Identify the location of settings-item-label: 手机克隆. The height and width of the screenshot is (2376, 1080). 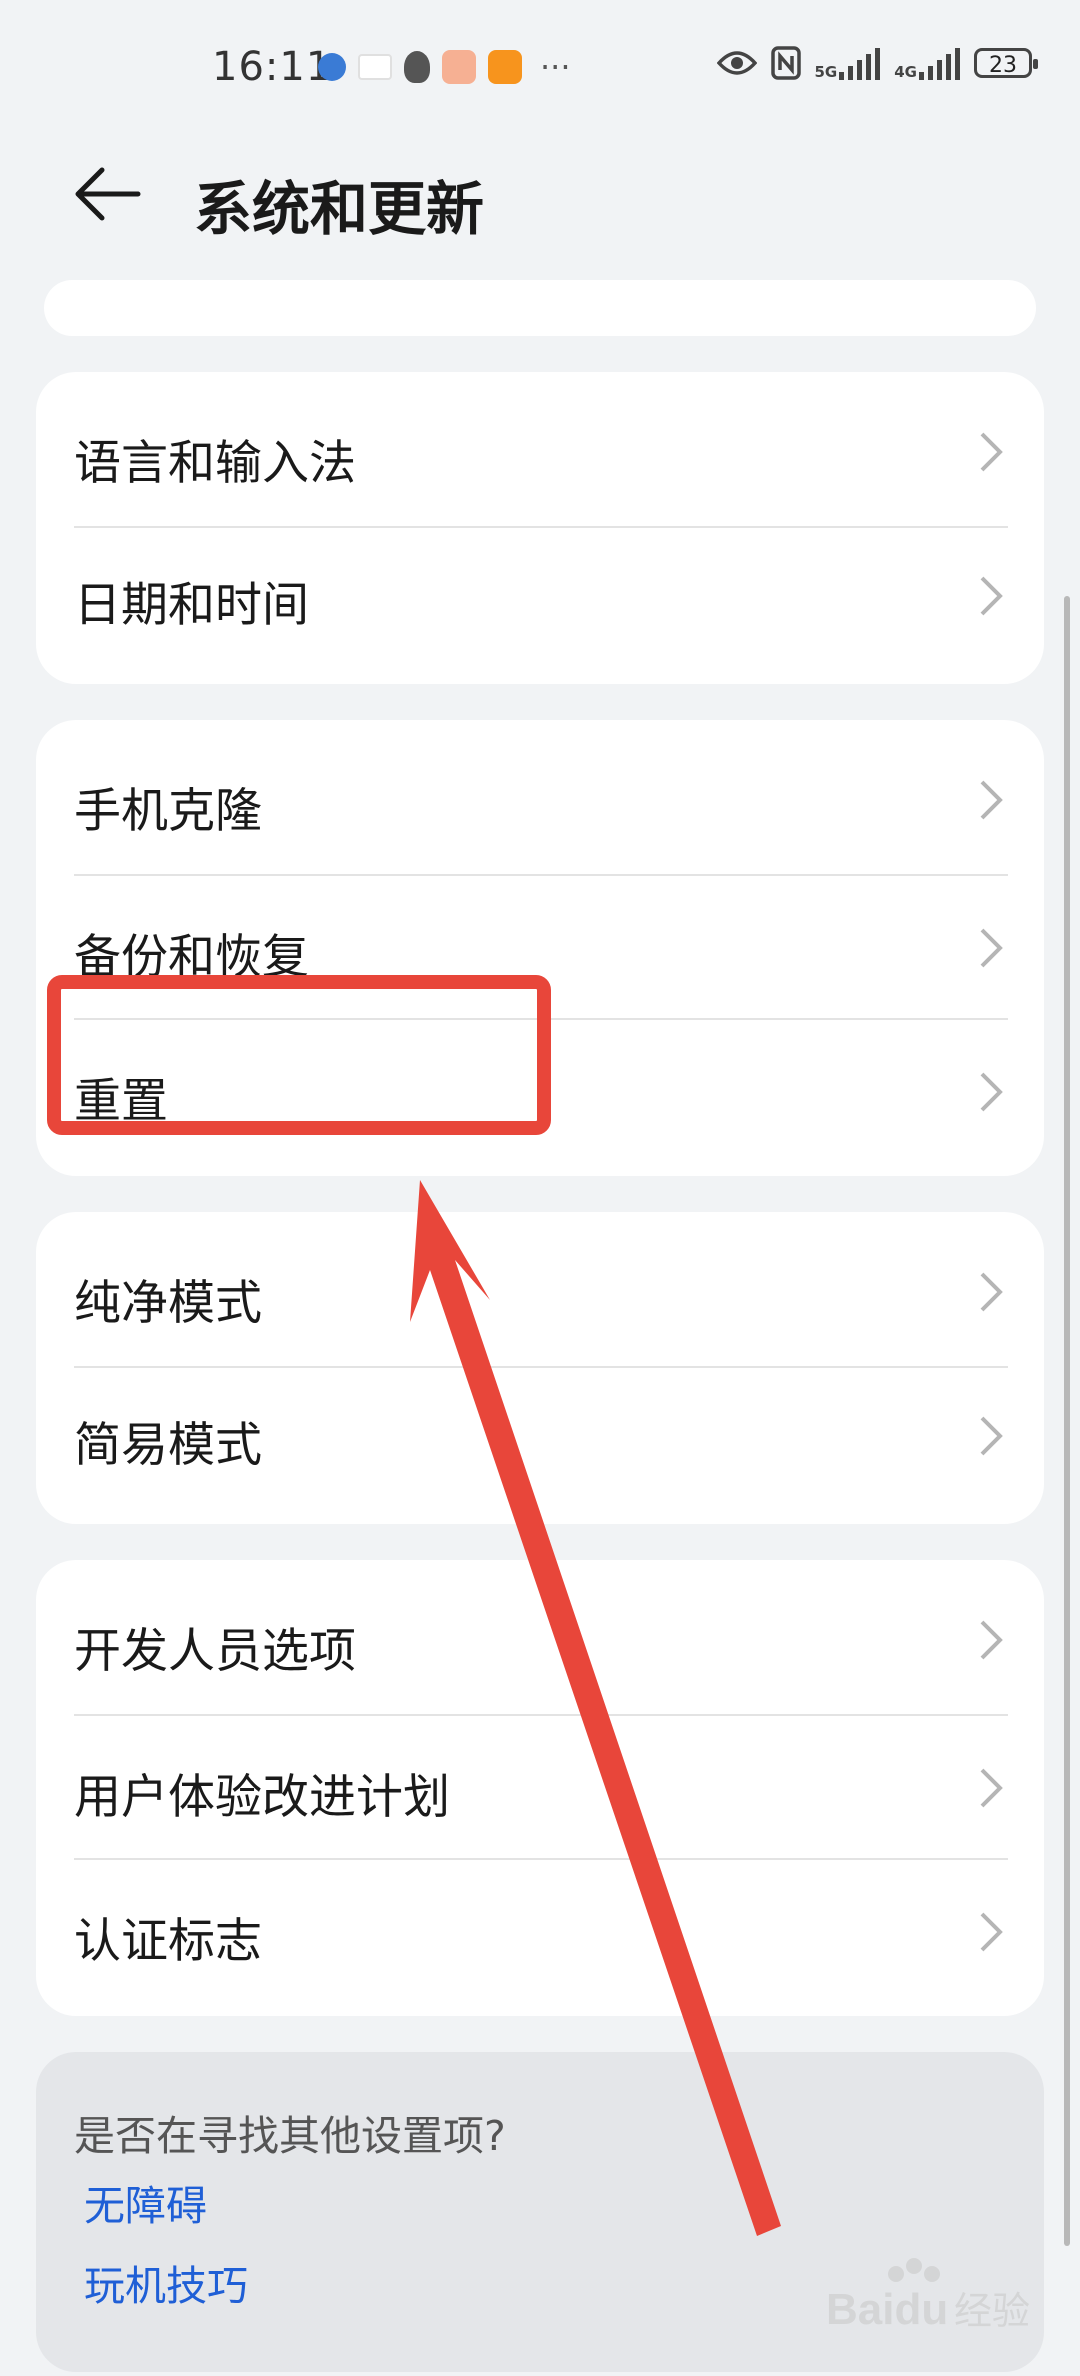
(168, 811).